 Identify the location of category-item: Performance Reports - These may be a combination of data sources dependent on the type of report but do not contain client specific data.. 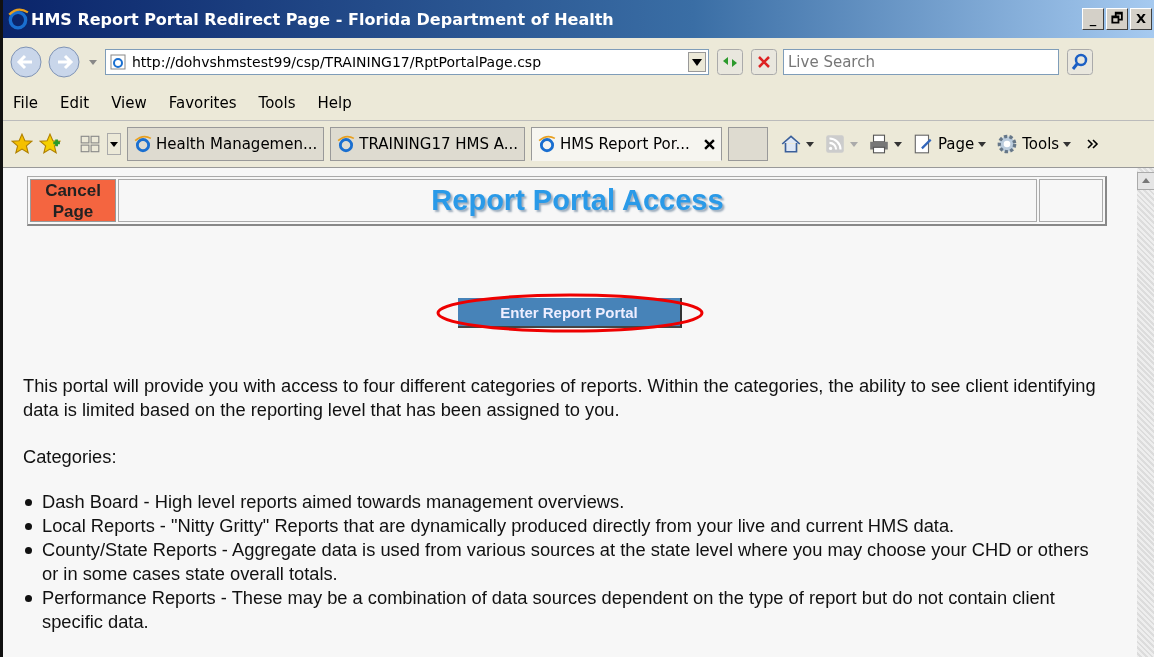
(549, 610).